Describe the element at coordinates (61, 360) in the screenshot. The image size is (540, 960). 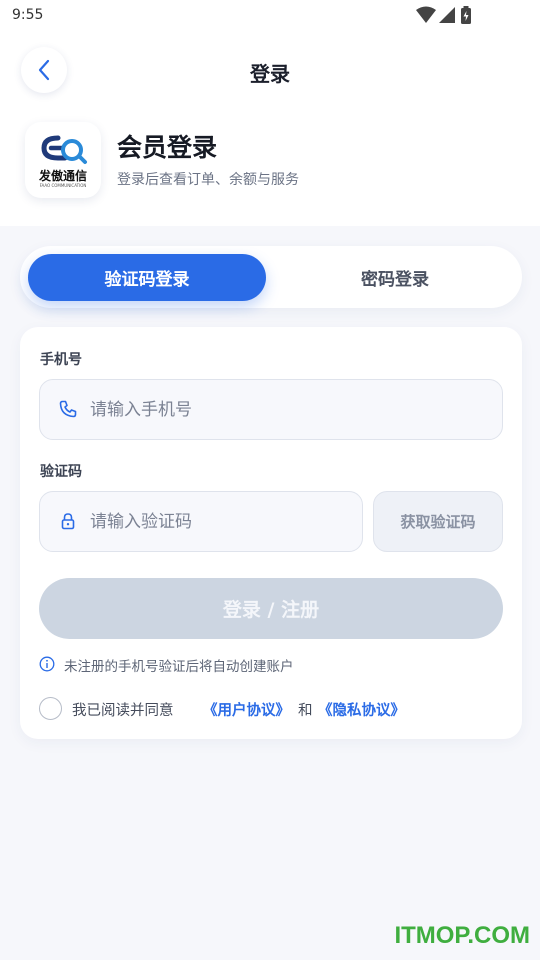
I see `phone-label: 手机号` at that location.